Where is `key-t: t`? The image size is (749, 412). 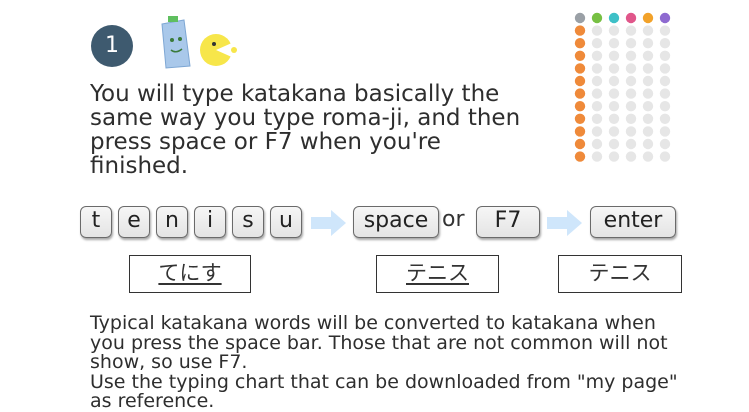 key-t: t is located at coordinates (96, 222).